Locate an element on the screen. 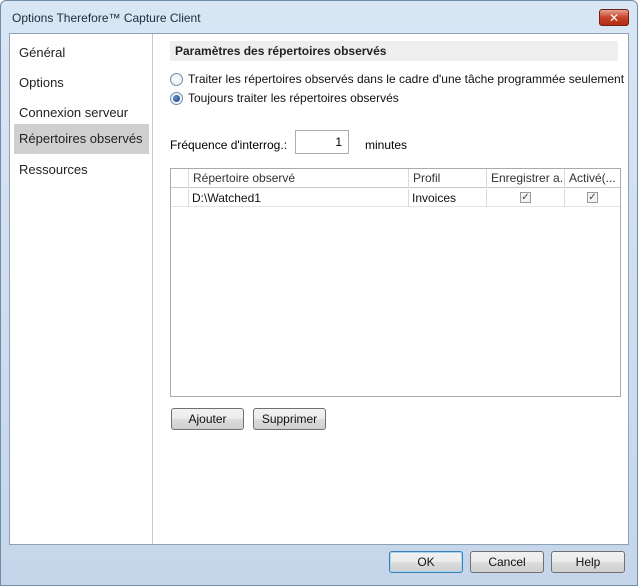 The image size is (638, 586). ok-button: OK is located at coordinates (426, 562).